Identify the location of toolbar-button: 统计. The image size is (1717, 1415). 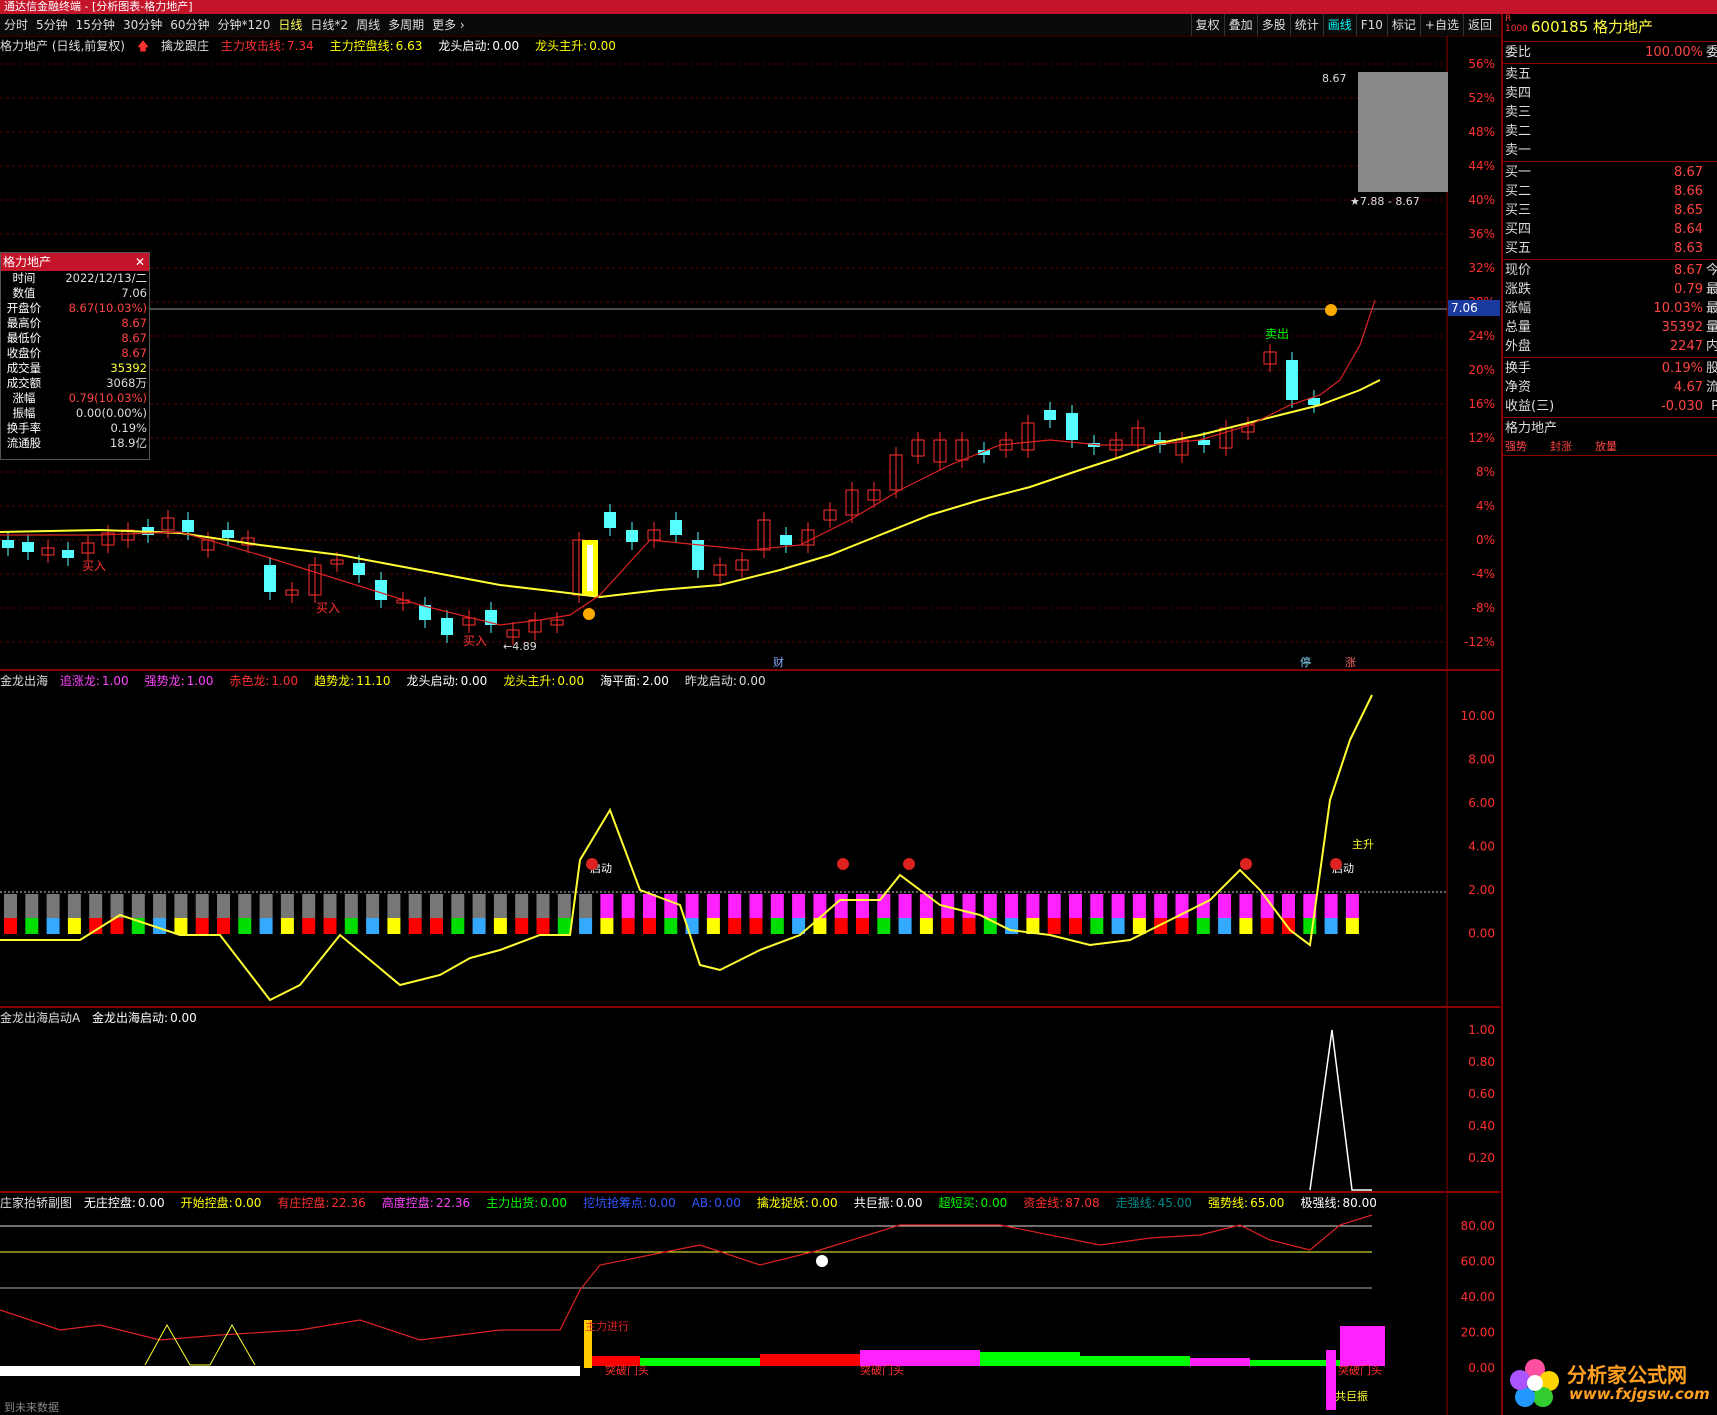
(1306, 25).